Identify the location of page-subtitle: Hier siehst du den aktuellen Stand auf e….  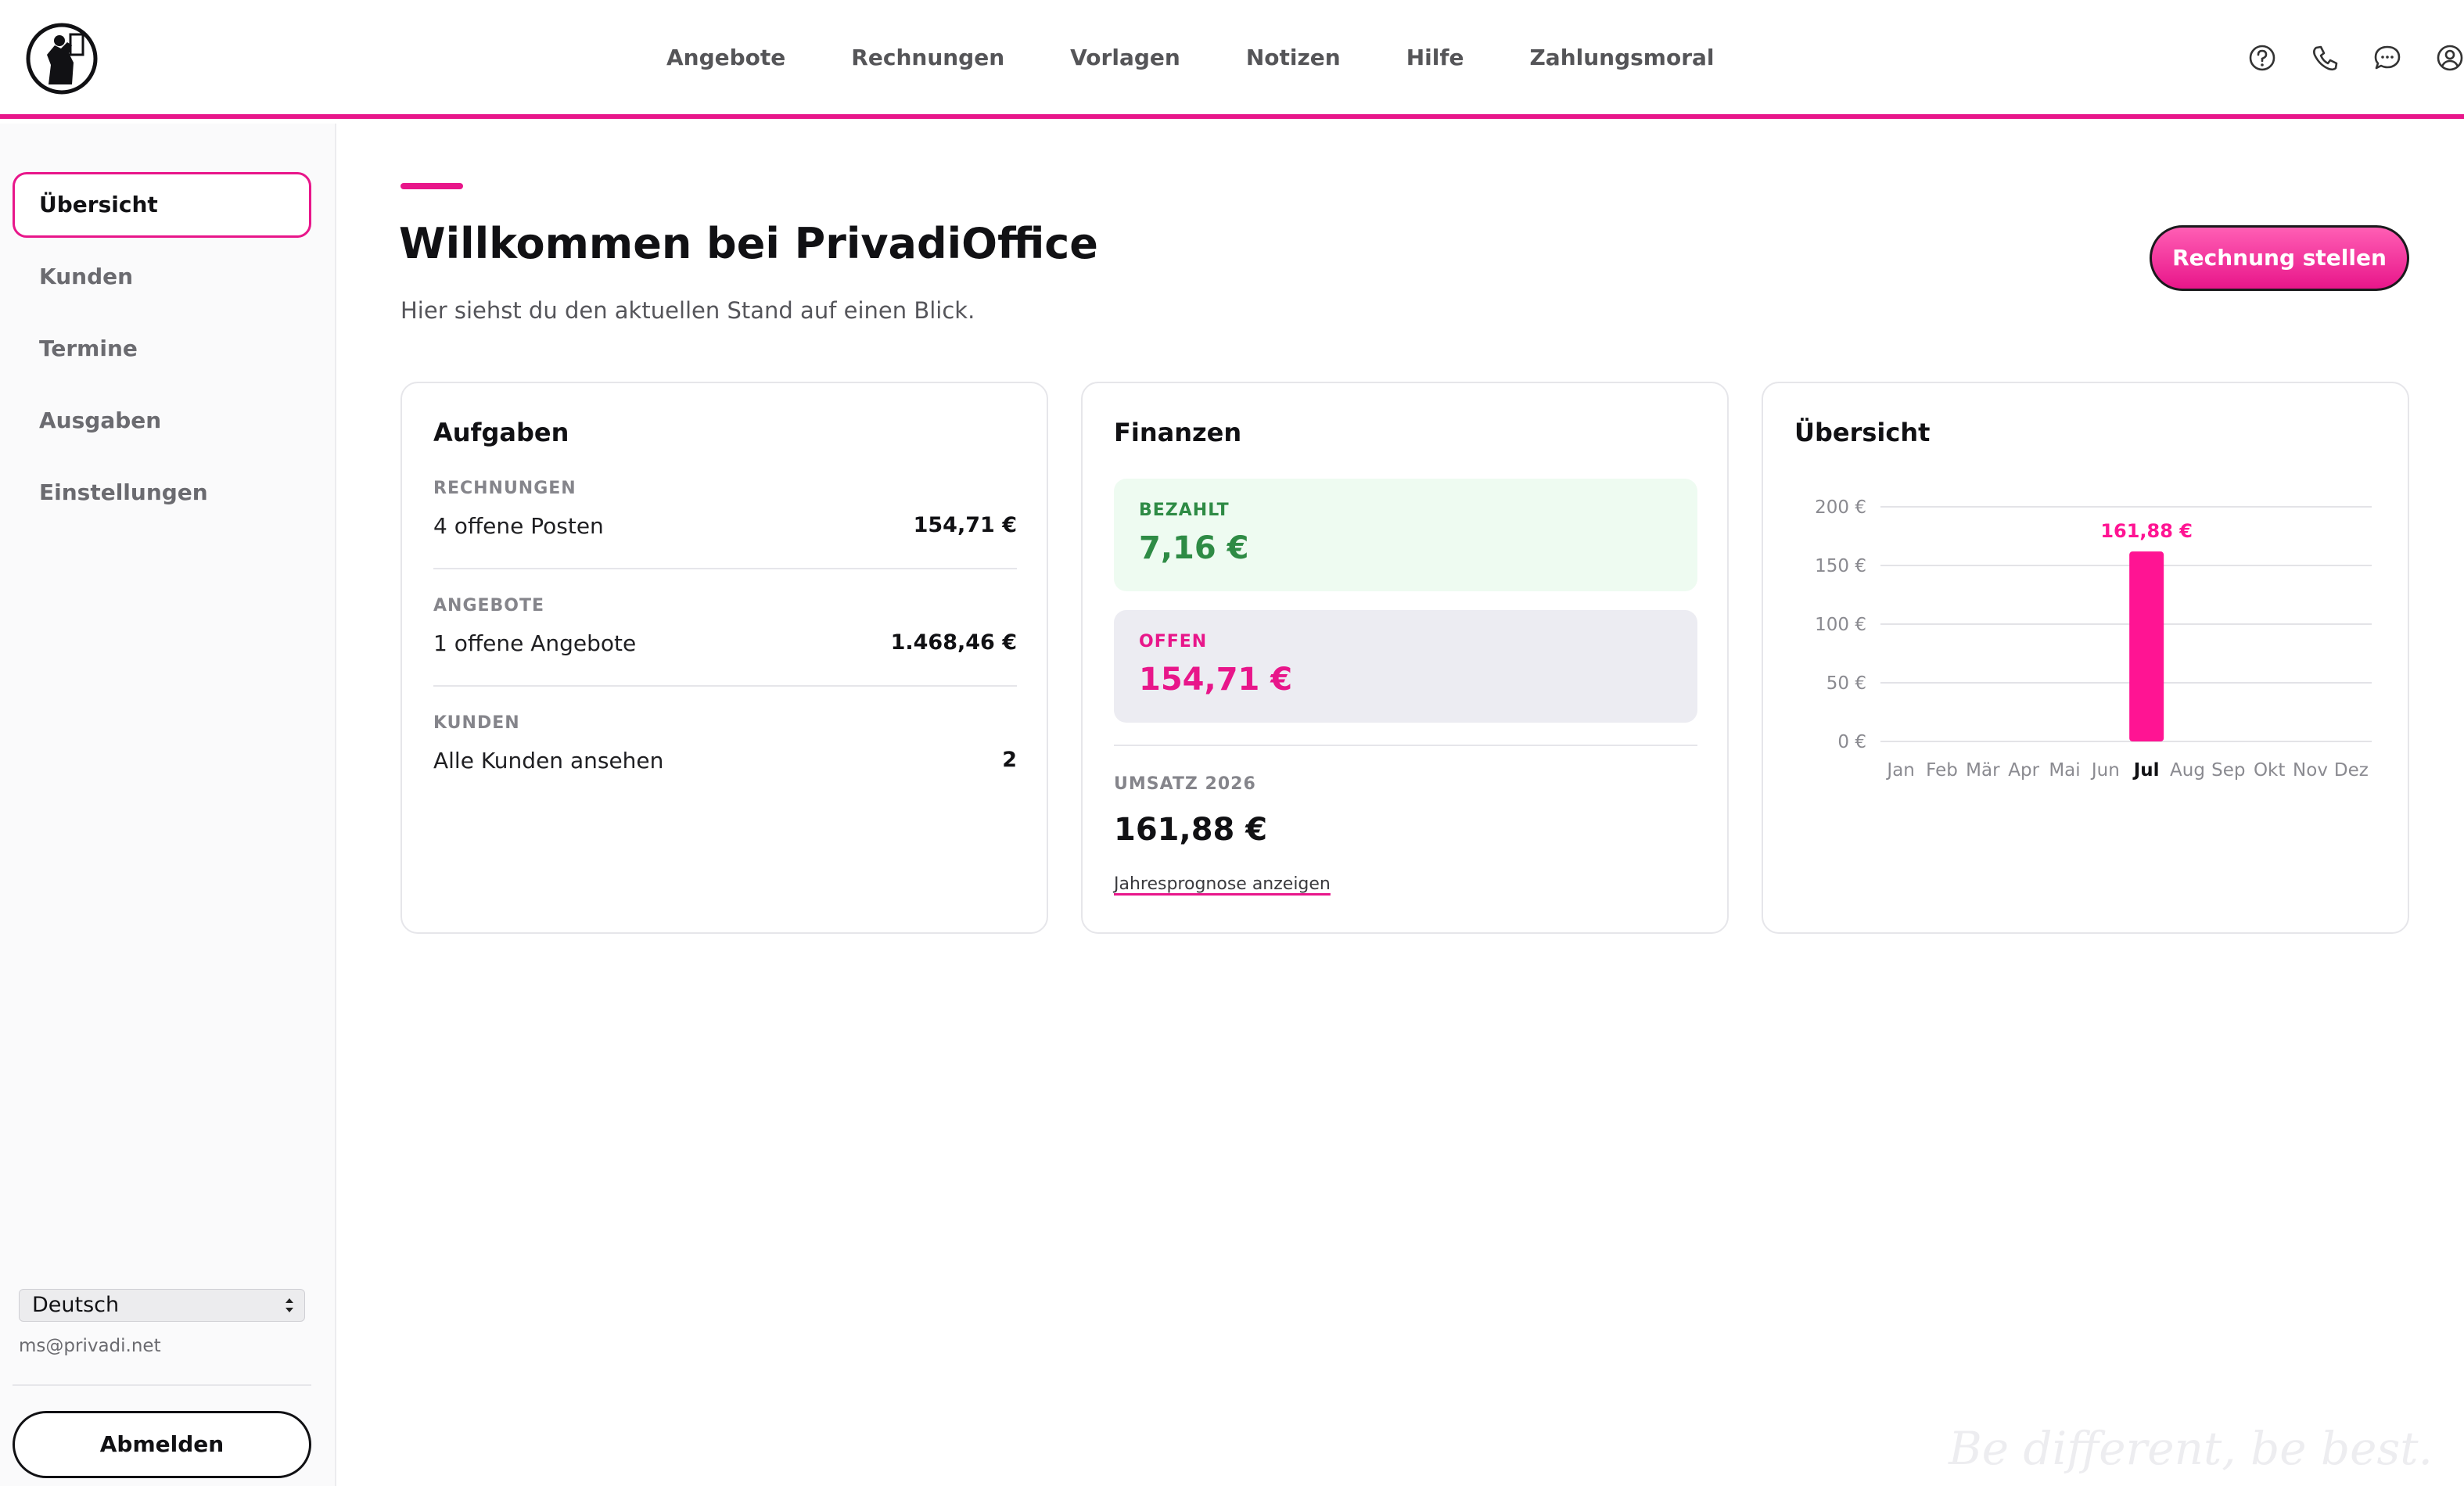
(687, 310).